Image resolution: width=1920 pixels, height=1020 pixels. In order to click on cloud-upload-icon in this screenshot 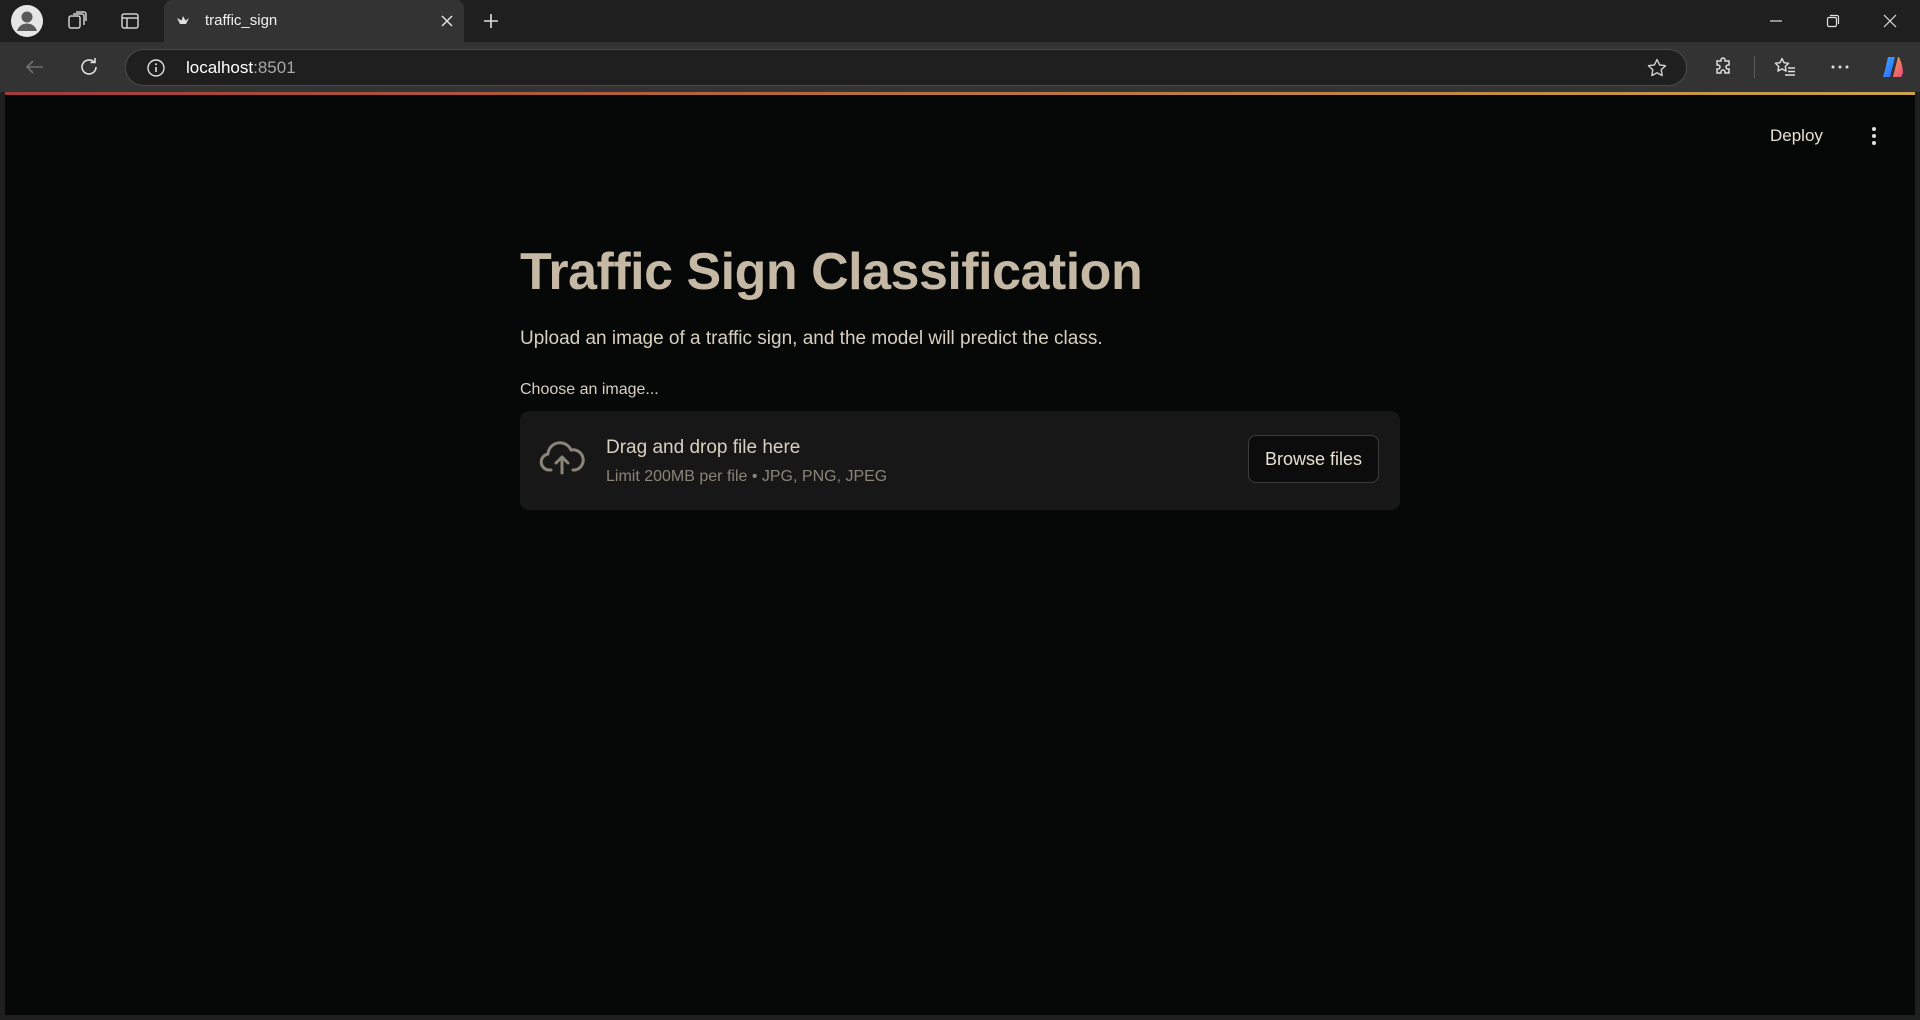, I will do `click(562, 458)`.